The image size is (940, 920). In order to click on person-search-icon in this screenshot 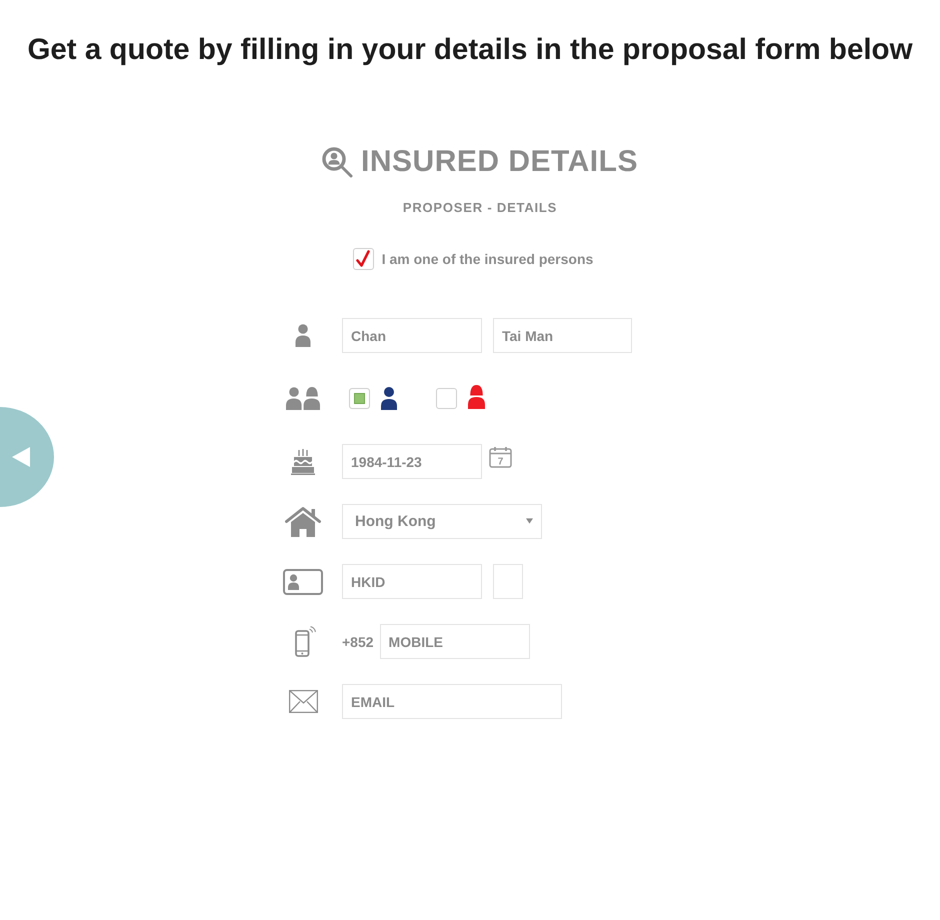, I will do `click(338, 162)`.